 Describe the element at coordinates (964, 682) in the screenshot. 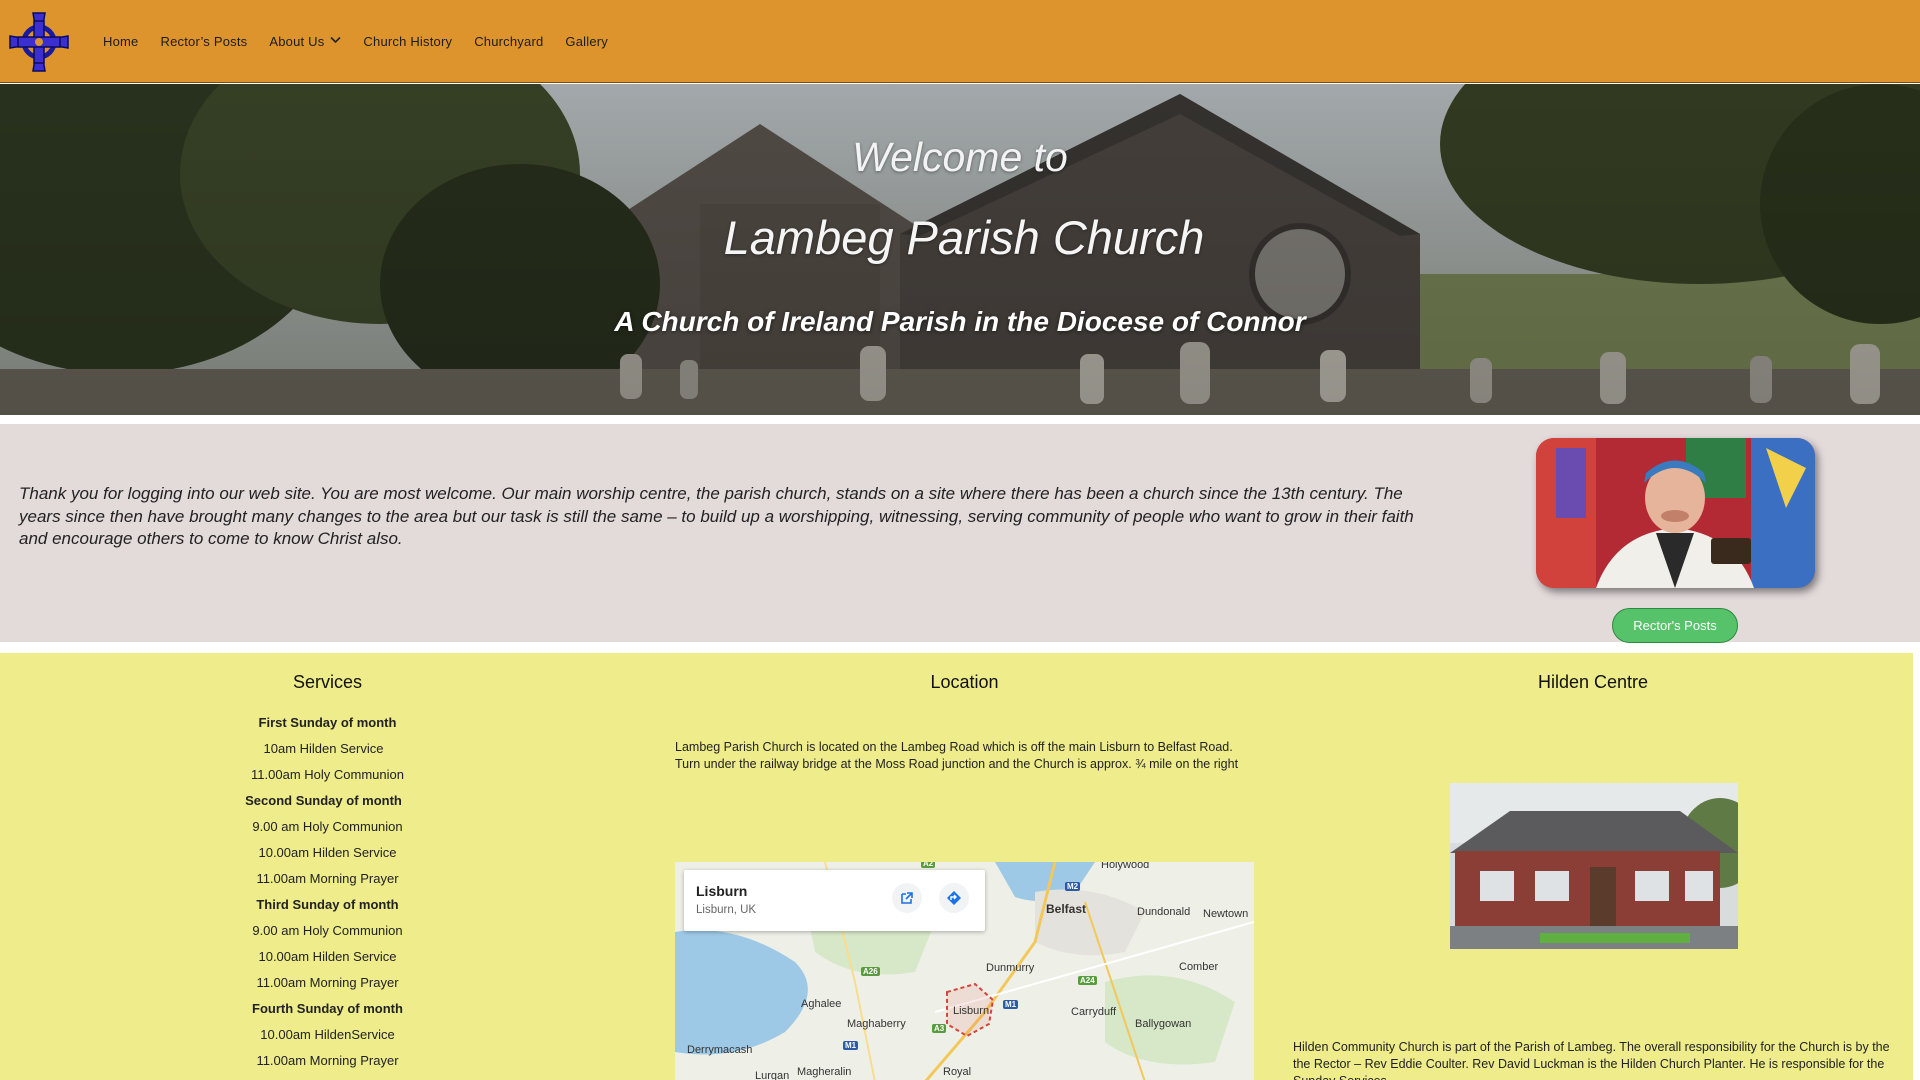

I see `location-title: Location` at that location.